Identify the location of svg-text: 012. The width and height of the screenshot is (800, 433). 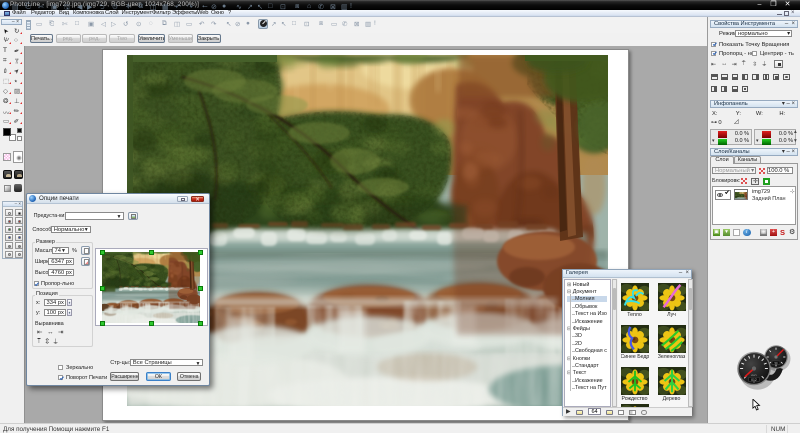
(754, 380).